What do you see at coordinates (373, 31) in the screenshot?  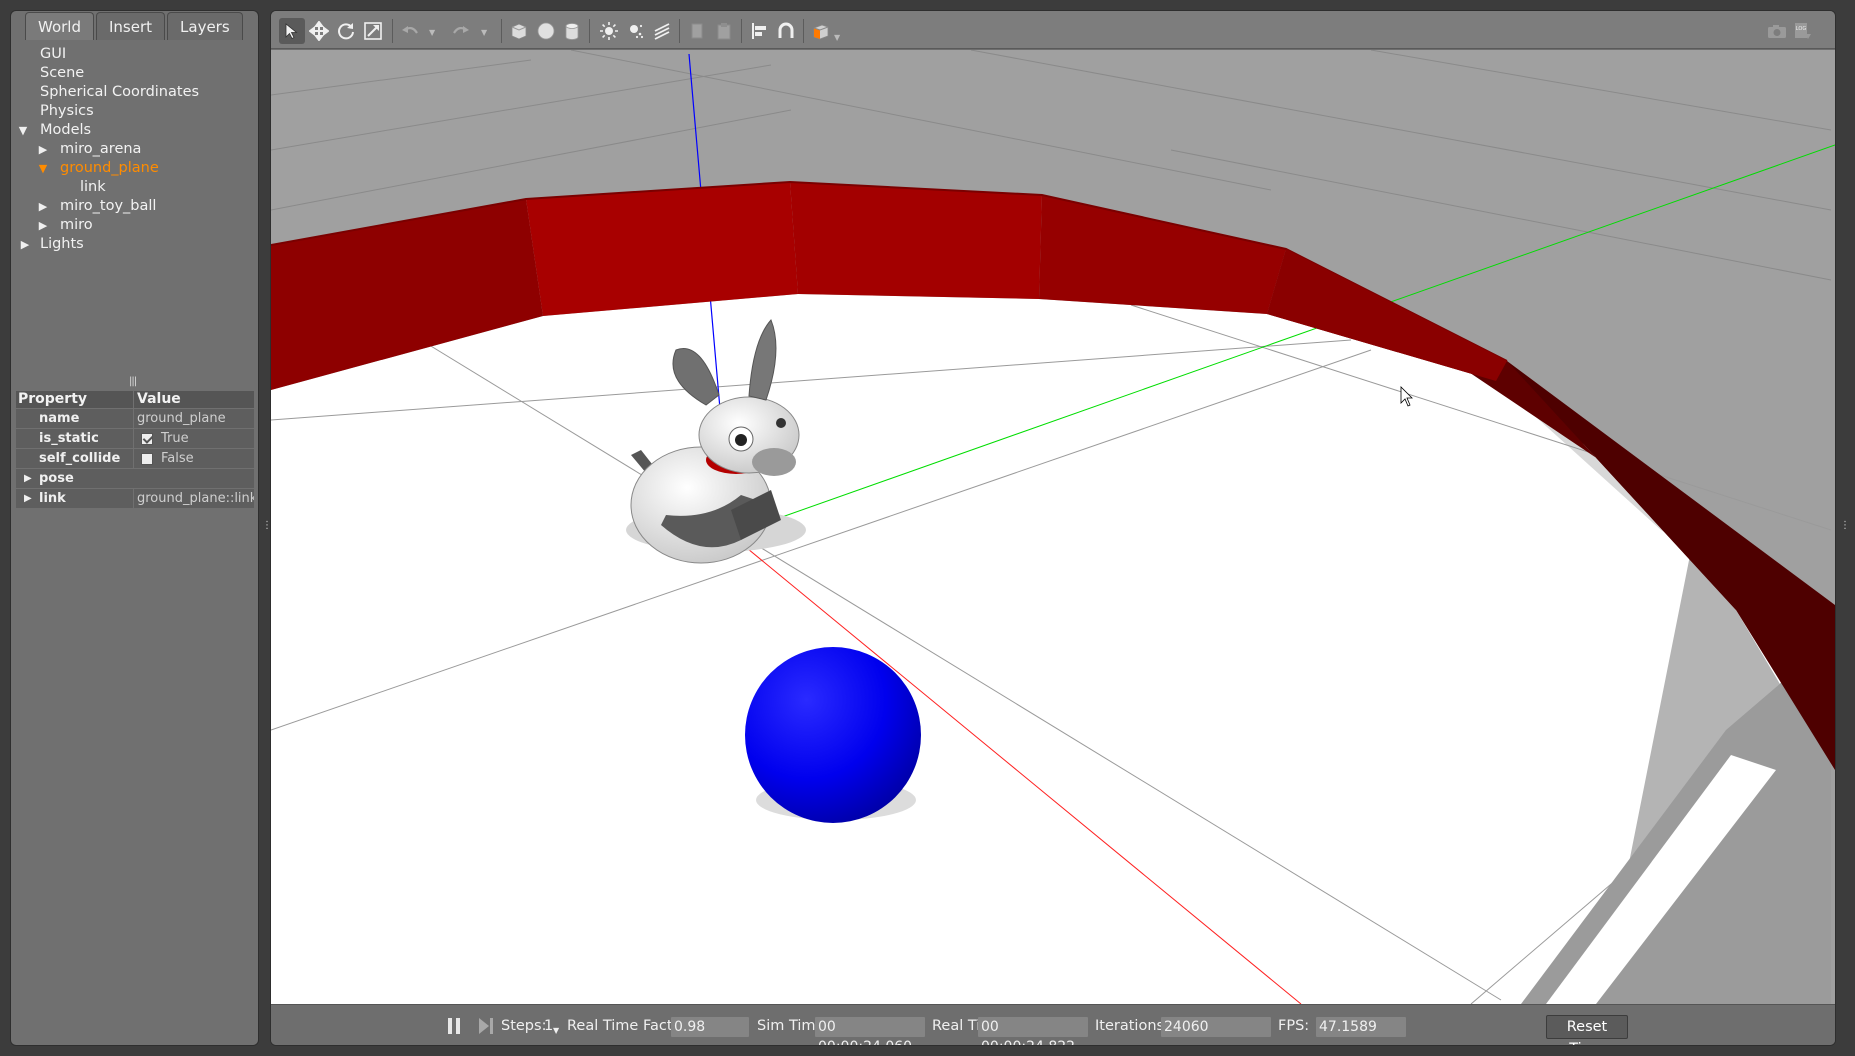 I see `scale-mode-button` at bounding box center [373, 31].